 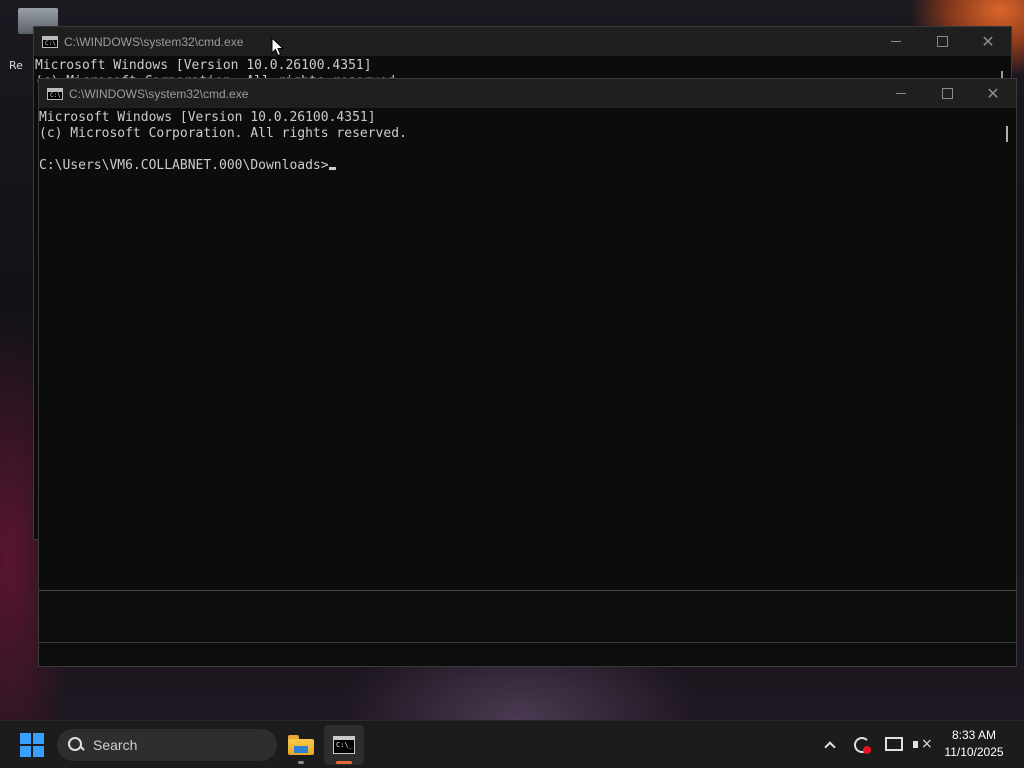 I want to click on clock-time: 8:33 AM, so click(x=974, y=735).